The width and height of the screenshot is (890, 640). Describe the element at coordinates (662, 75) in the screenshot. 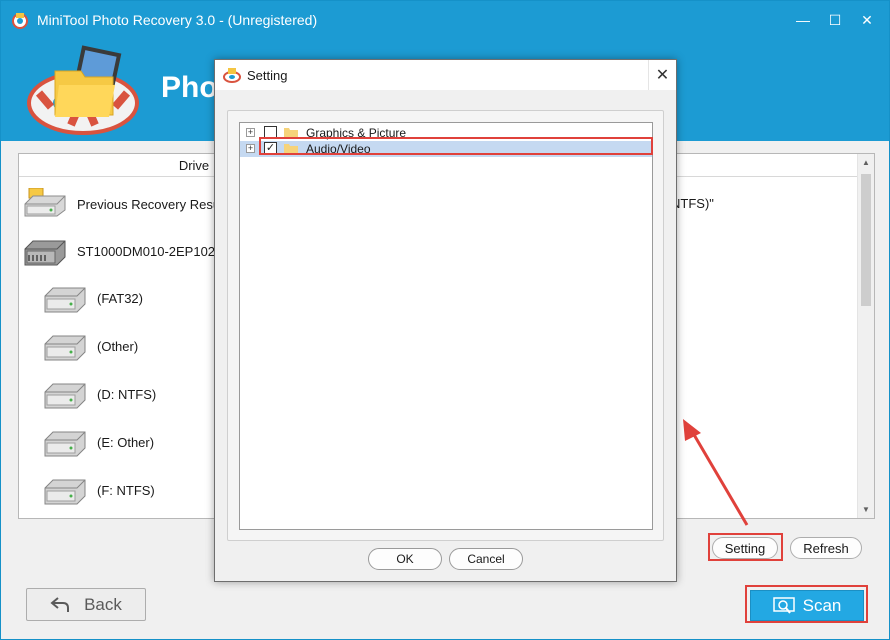

I see `dialog-close-button: ✕` at that location.